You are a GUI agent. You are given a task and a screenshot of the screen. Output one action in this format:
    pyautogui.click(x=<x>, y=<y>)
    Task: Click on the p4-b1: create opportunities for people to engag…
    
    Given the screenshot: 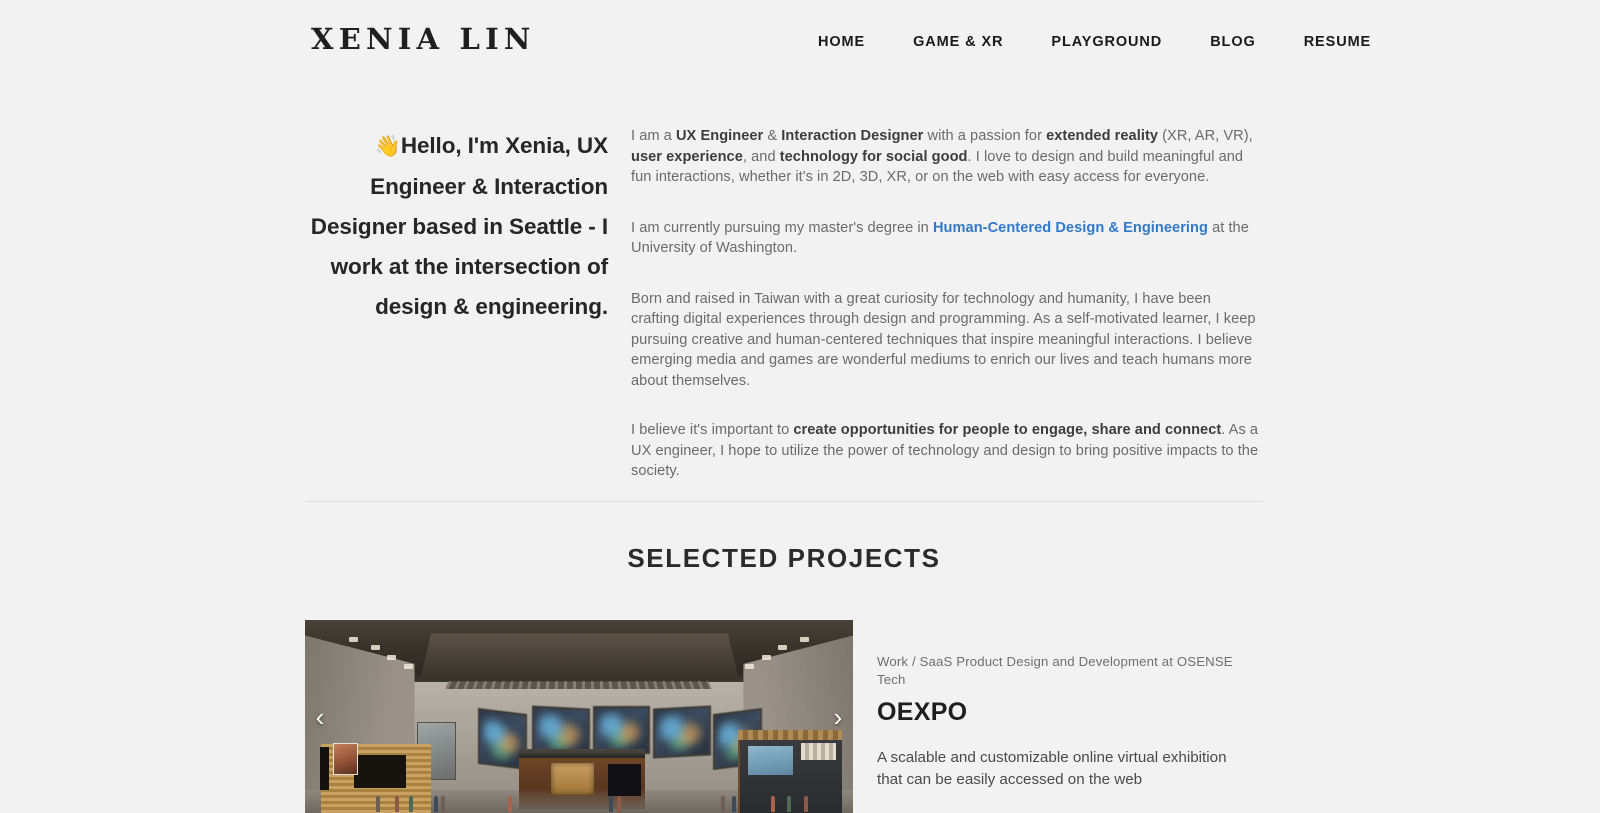 What is the action you would take?
    pyautogui.click(x=1007, y=430)
    